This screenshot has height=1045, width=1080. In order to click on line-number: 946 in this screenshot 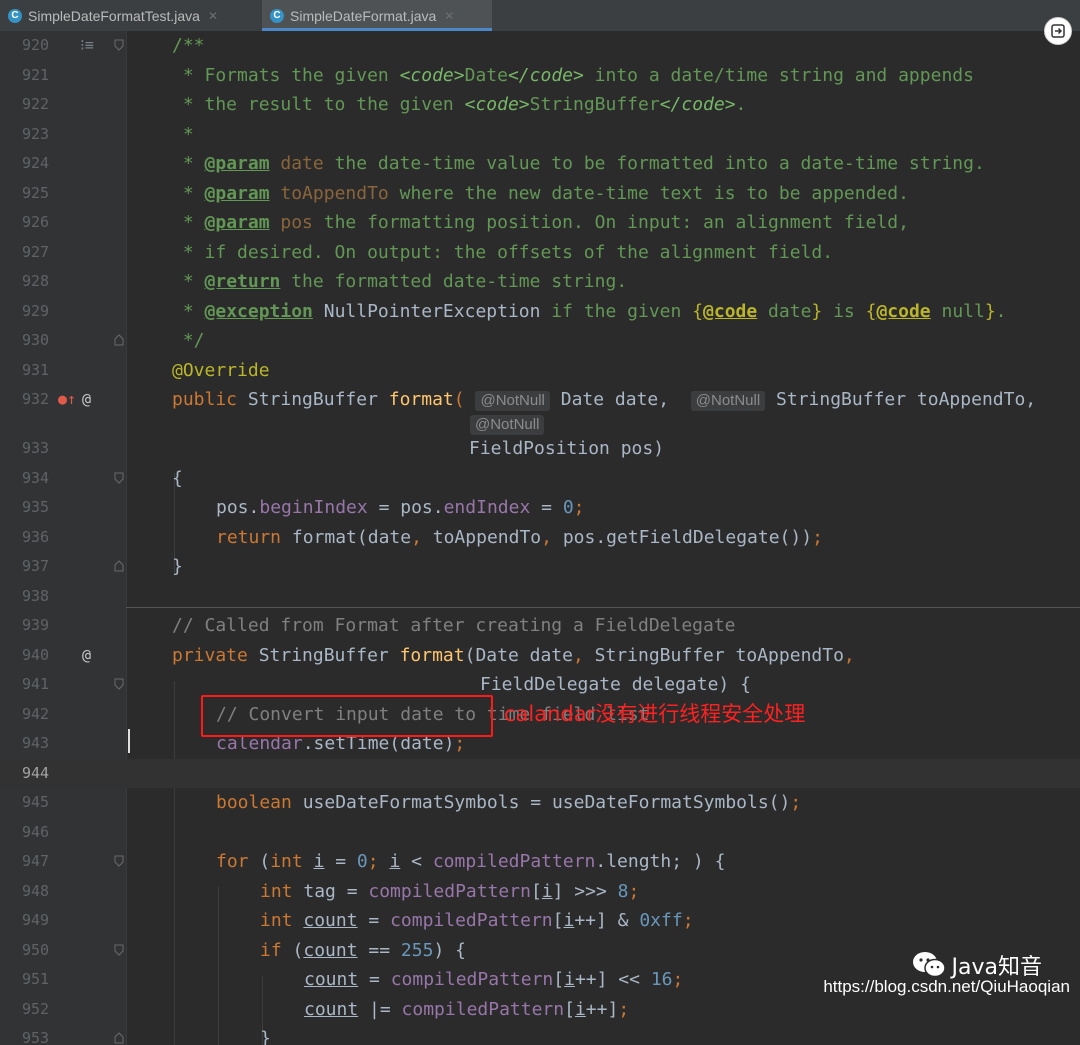, I will do `click(36, 831)`.